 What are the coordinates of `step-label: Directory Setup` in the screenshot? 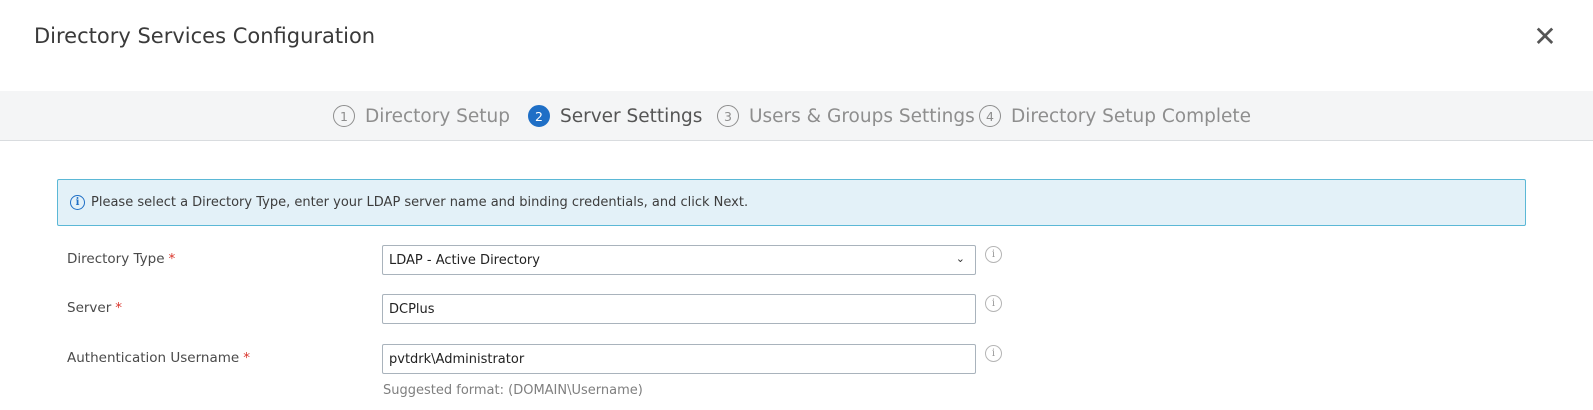 It's located at (437, 116).